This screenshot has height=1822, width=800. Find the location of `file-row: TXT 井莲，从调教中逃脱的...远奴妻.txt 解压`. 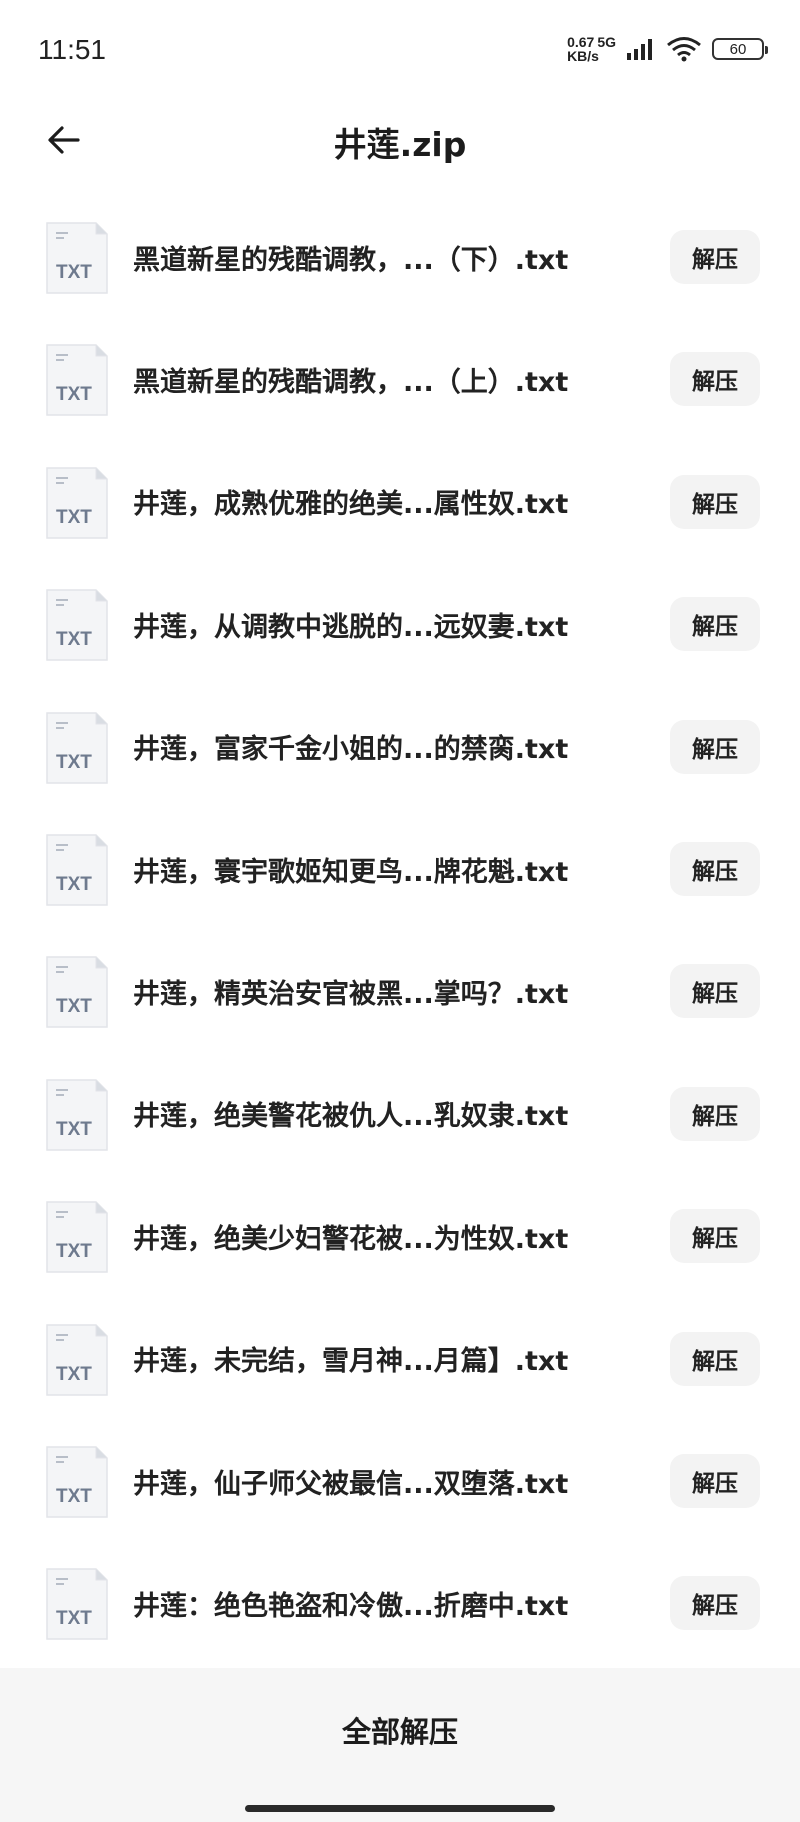

file-row: TXT 井莲，从调教中逃脱的...远奴妻.txt 解压 is located at coordinates (400, 624).